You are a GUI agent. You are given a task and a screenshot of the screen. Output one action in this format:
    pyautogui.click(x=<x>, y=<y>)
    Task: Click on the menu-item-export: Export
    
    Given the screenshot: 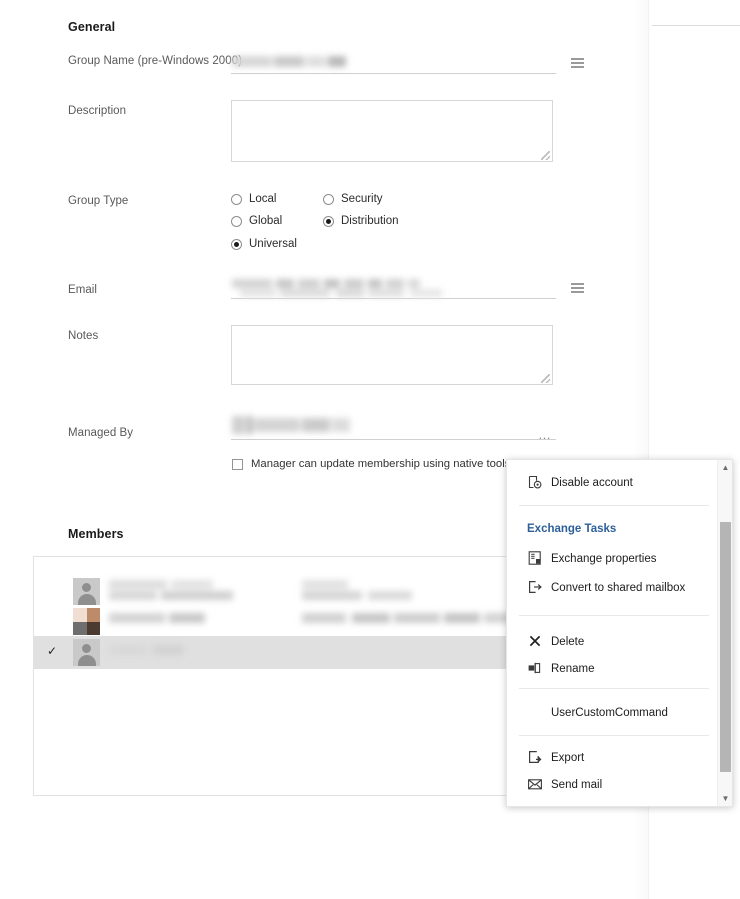 What is the action you would take?
    pyautogui.click(x=613, y=757)
    